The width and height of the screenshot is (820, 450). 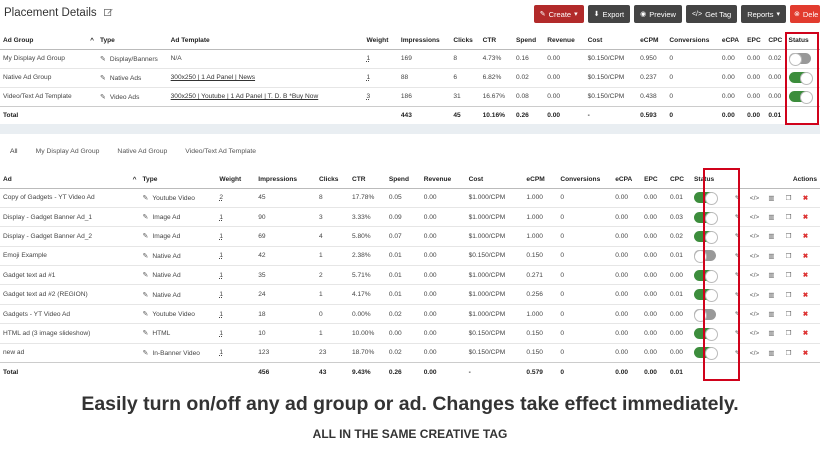 What do you see at coordinates (711, 14) in the screenshot?
I see `get-tag-button: </> Get Tag` at bounding box center [711, 14].